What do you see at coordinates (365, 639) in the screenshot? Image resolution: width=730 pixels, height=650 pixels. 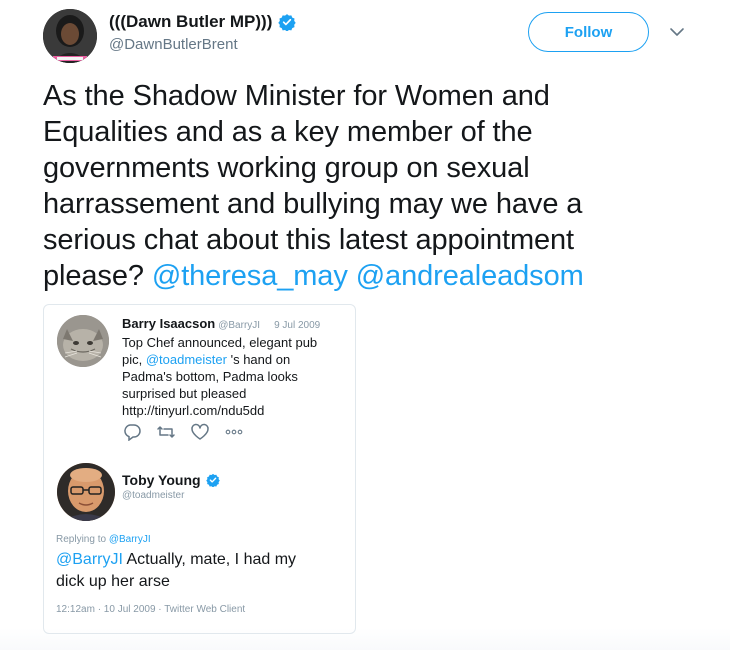 I see `bottom-divider` at bounding box center [365, 639].